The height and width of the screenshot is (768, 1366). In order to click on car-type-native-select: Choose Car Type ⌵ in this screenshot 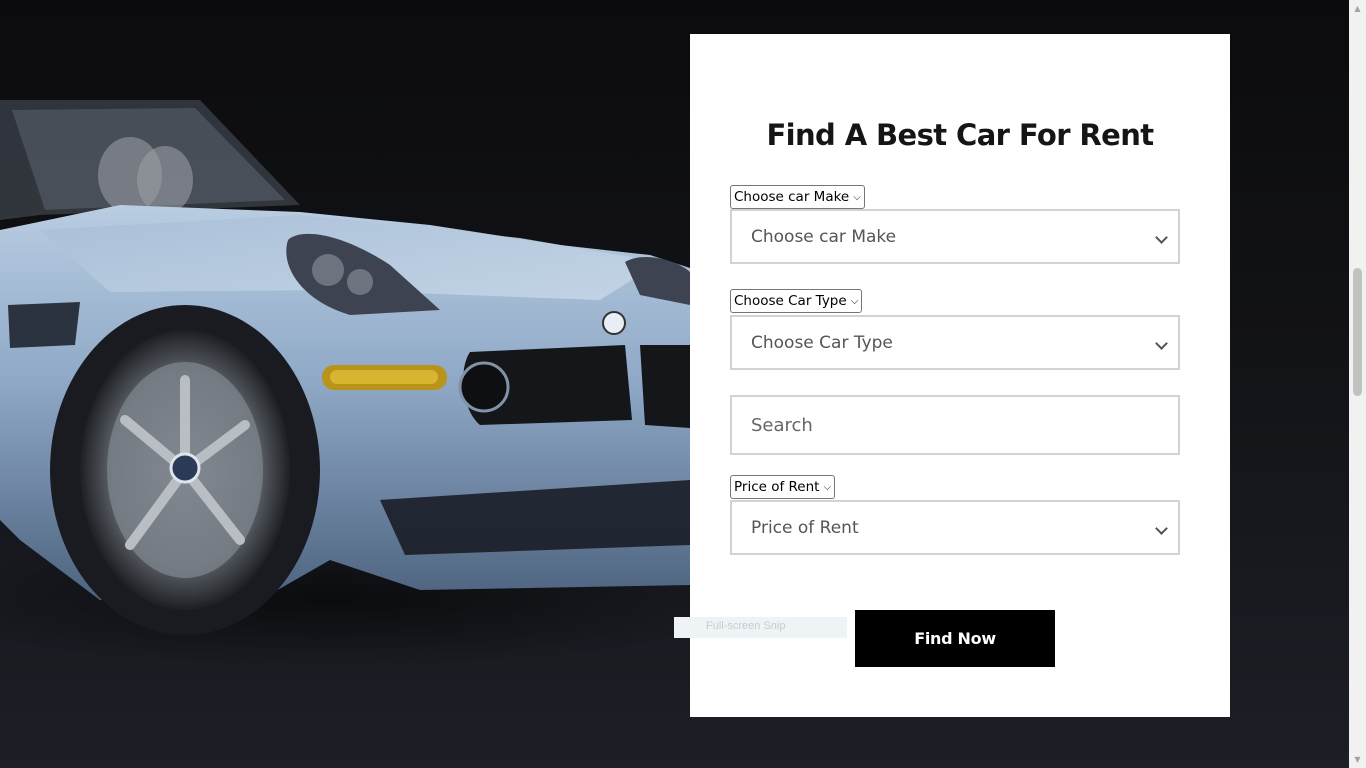, I will do `click(796, 301)`.